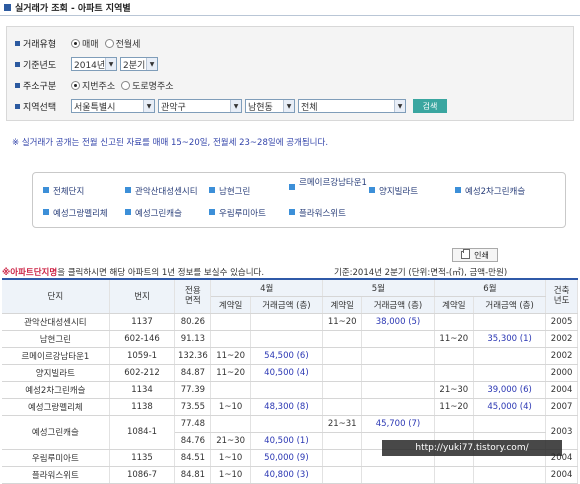  What do you see at coordinates (288, 106) in the screenshot?
I see `chevron-down-icon: ▼` at bounding box center [288, 106].